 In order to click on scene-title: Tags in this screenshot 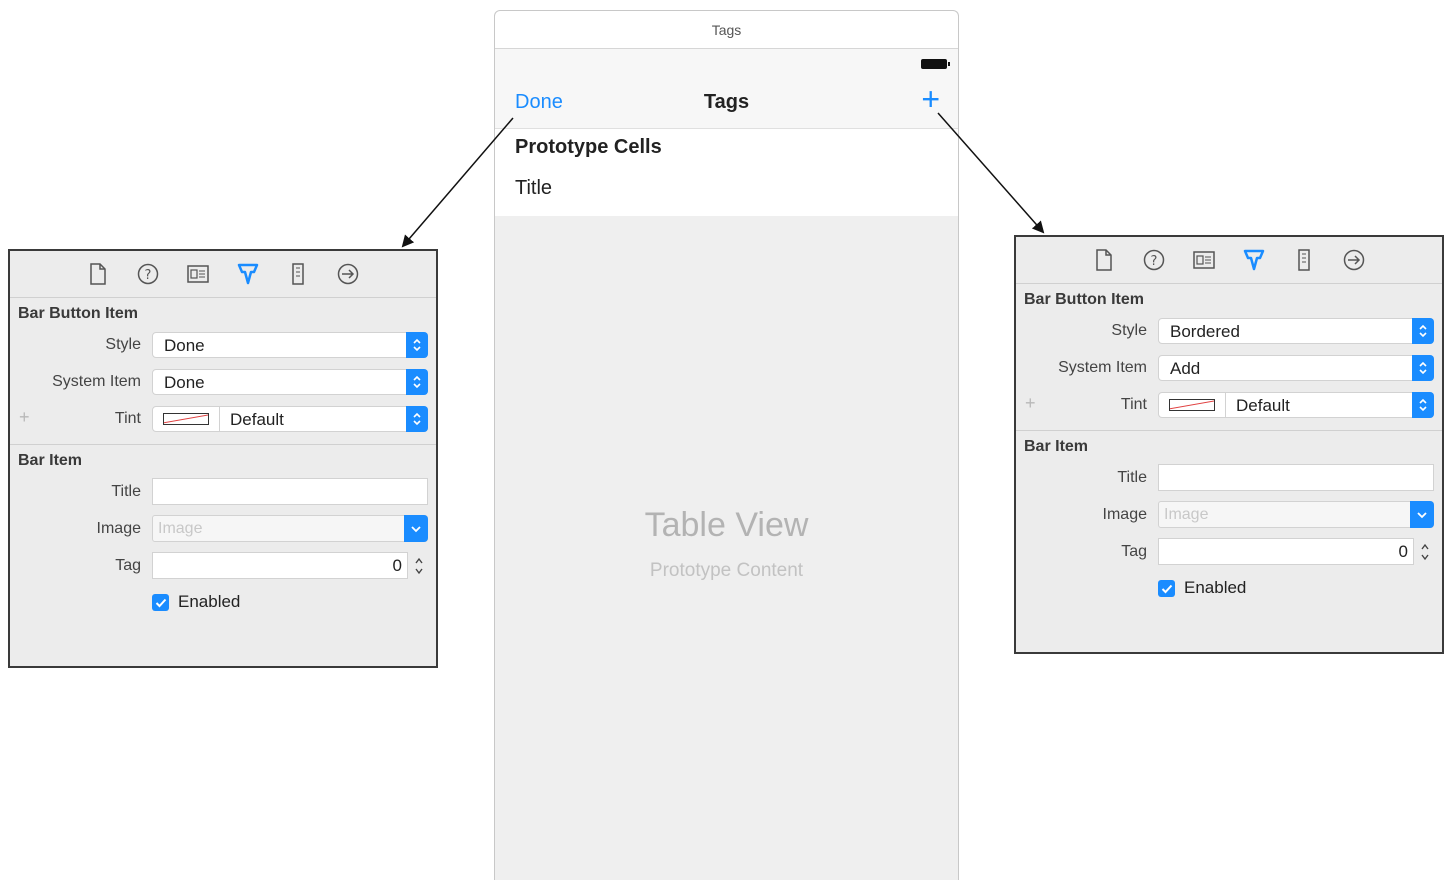, I will do `click(726, 30)`.